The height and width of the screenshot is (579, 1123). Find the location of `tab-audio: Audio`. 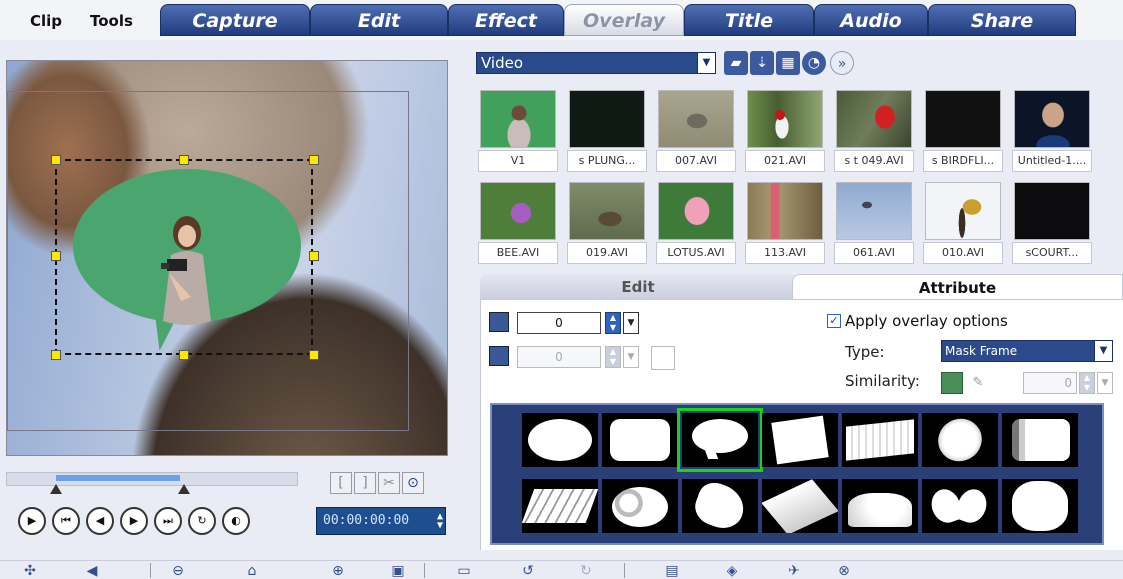

tab-audio: Audio is located at coordinates (871, 20).